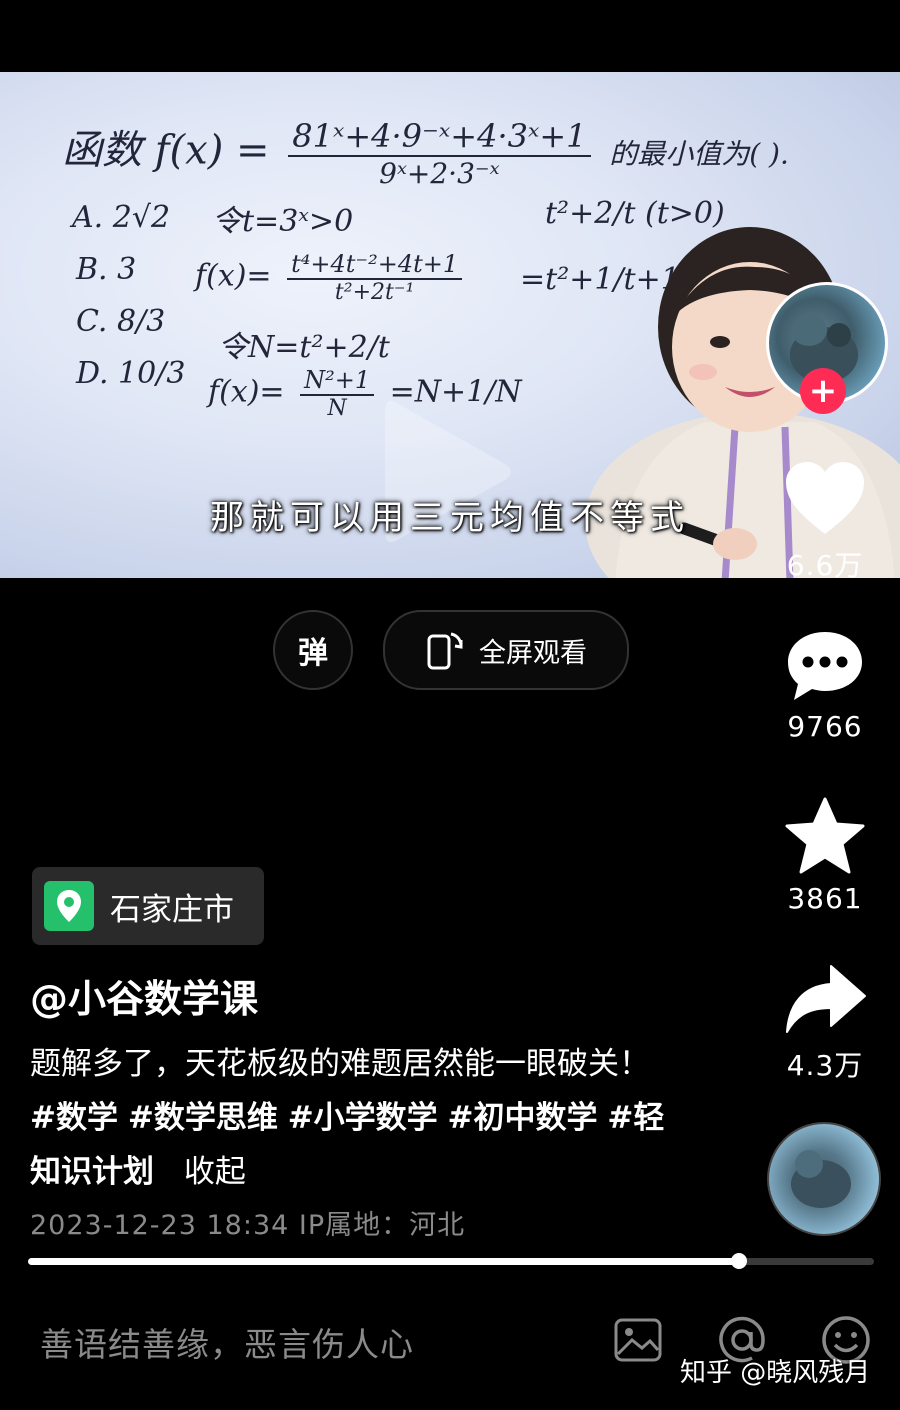 The image size is (900, 1410). What do you see at coordinates (775, 1373) in the screenshot?
I see `watermark: 知乎 @晓风残月` at bounding box center [775, 1373].